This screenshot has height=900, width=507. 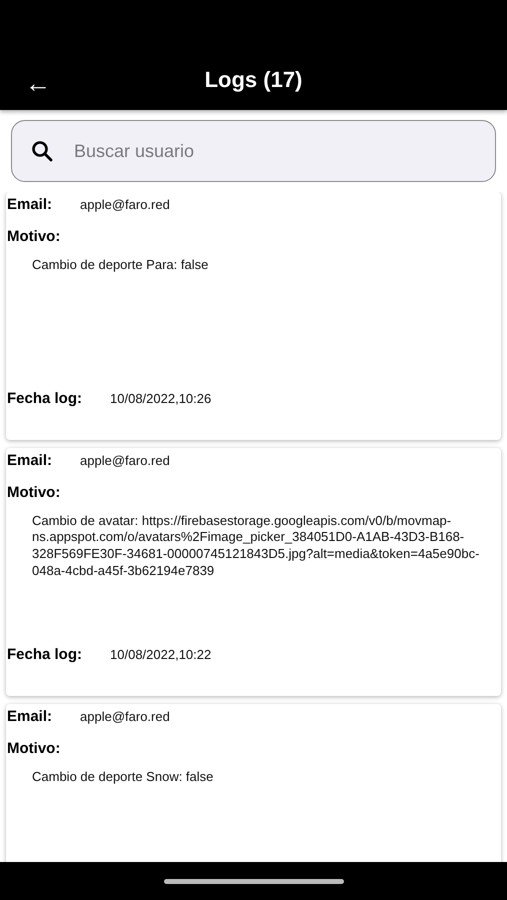 What do you see at coordinates (161, 655) in the screenshot?
I see `date-value: 10/08/2022,10:22` at bounding box center [161, 655].